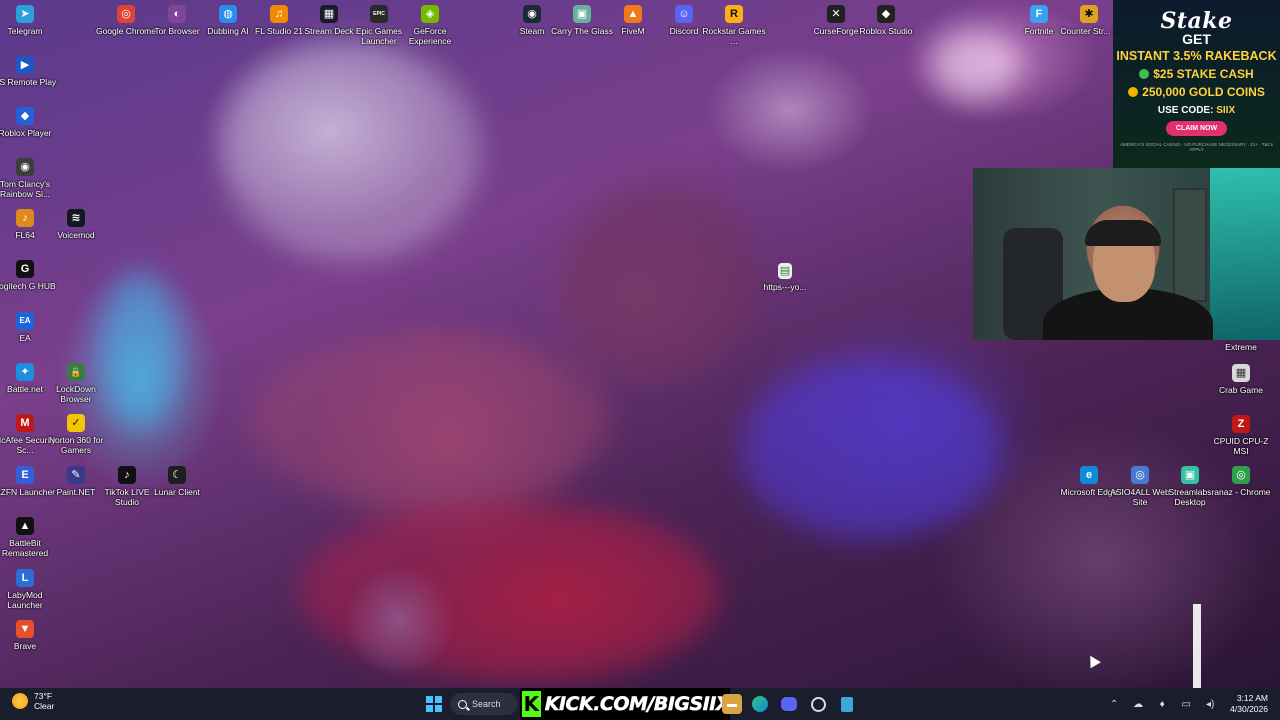 This screenshot has width=1280, height=720. Describe the element at coordinates (732, 704) in the screenshot. I see `taskbar-file-explorer: ▬` at that location.